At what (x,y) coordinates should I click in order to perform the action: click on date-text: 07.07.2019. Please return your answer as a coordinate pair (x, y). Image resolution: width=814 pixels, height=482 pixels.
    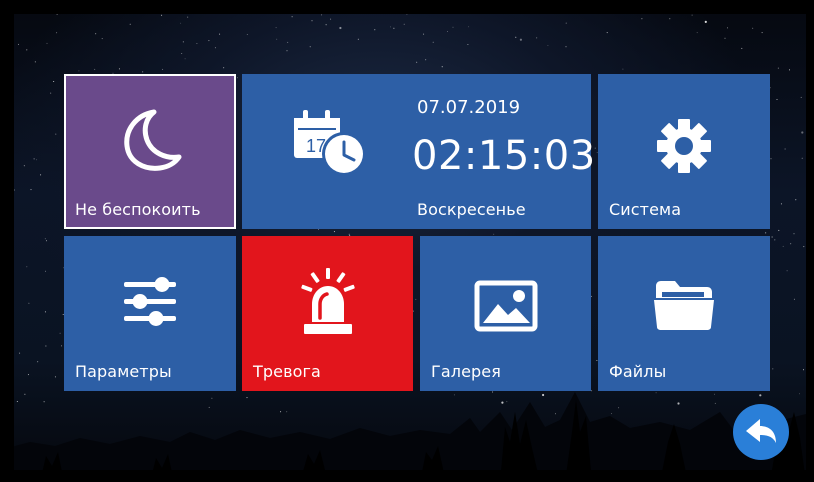
    Looking at the image, I should click on (469, 107).